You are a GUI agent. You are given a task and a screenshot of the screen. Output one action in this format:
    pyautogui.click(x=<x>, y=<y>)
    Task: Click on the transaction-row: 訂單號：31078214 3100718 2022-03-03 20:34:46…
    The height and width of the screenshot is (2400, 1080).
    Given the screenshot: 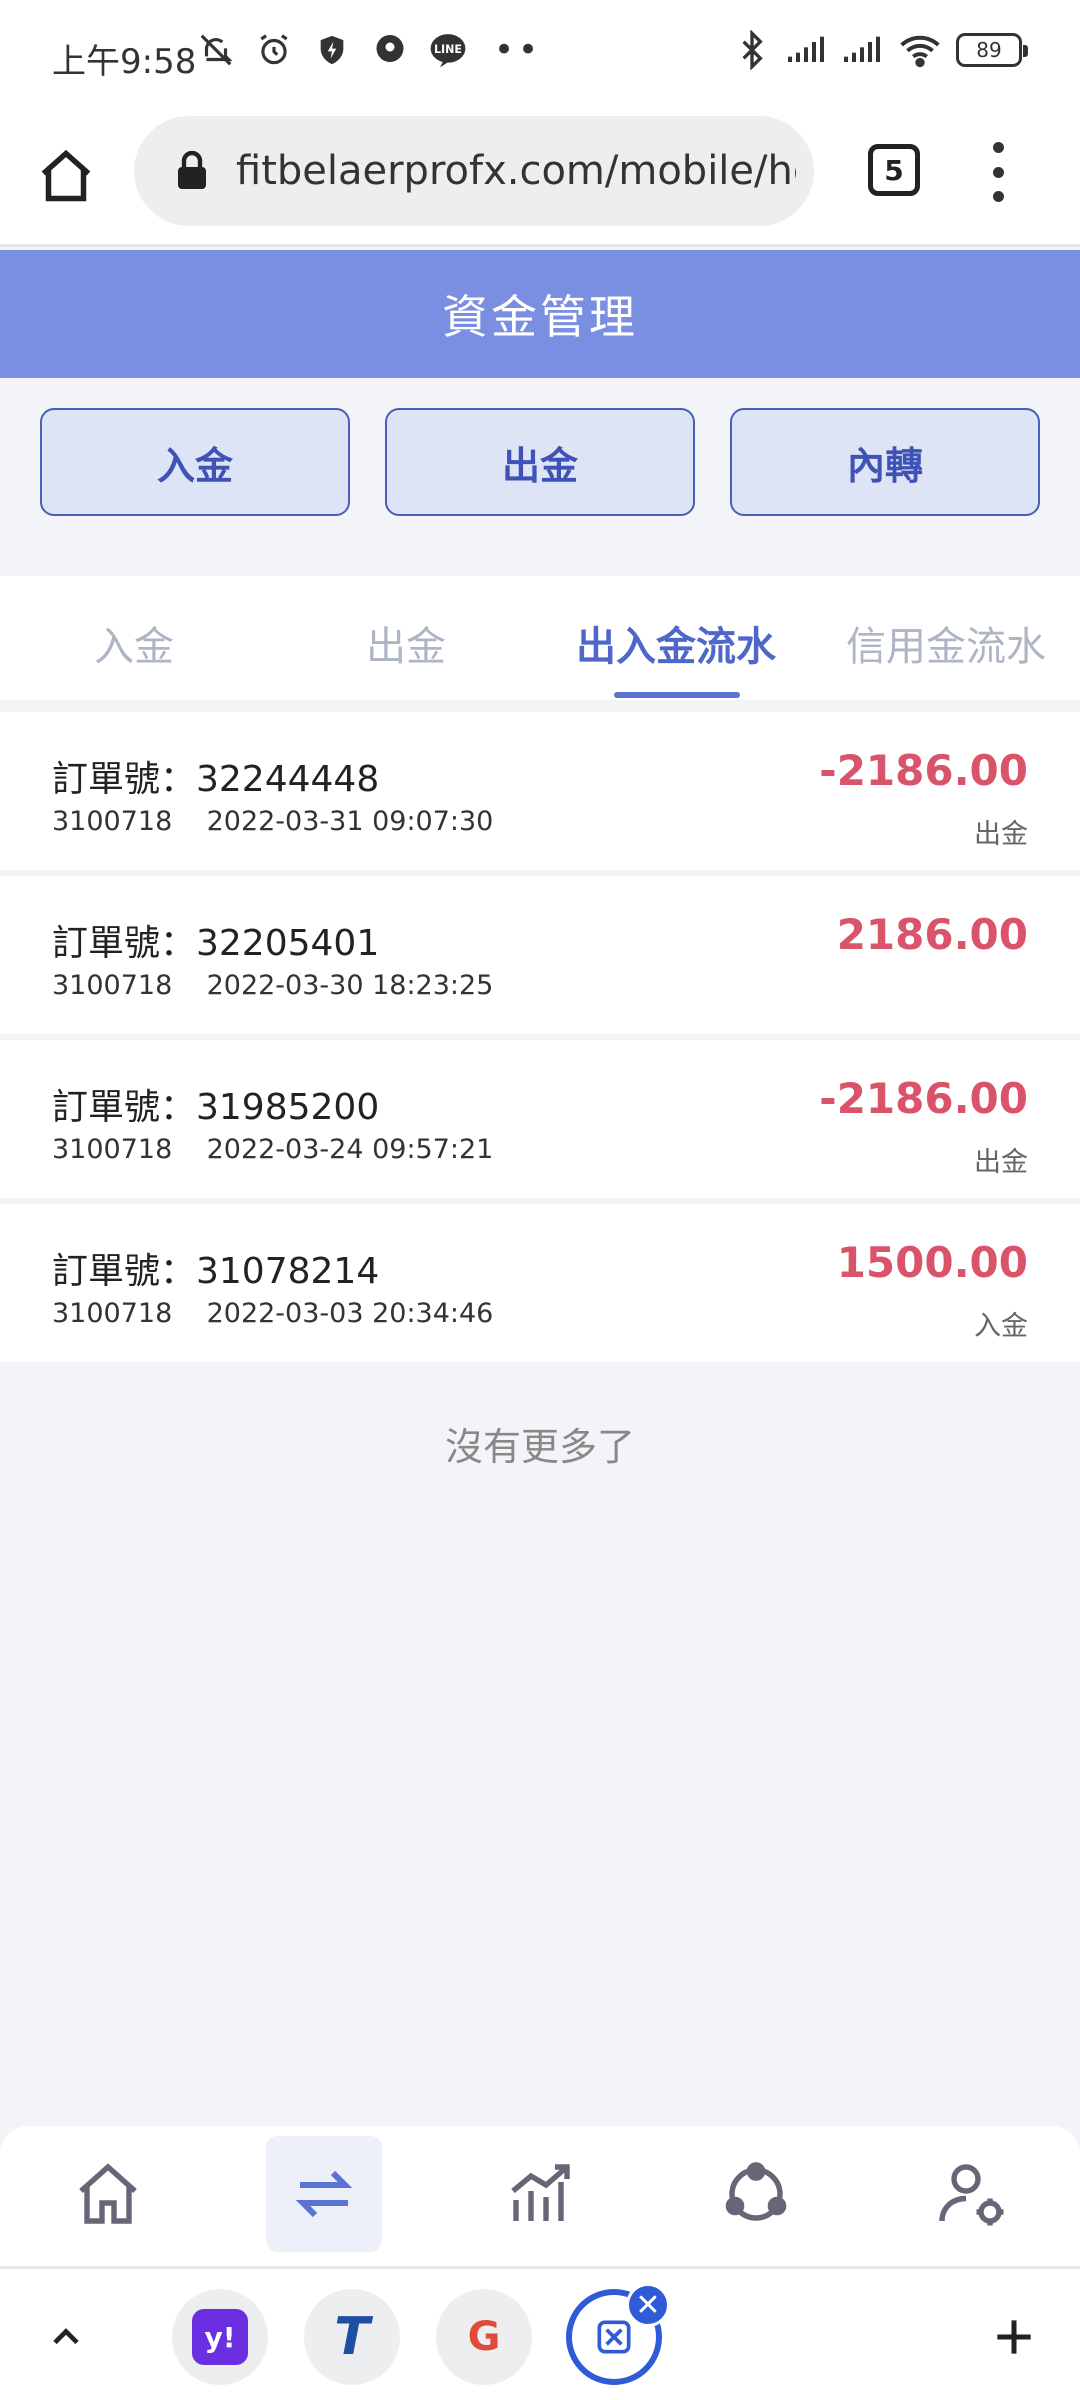 What is the action you would take?
    pyautogui.click(x=540, y=1283)
    